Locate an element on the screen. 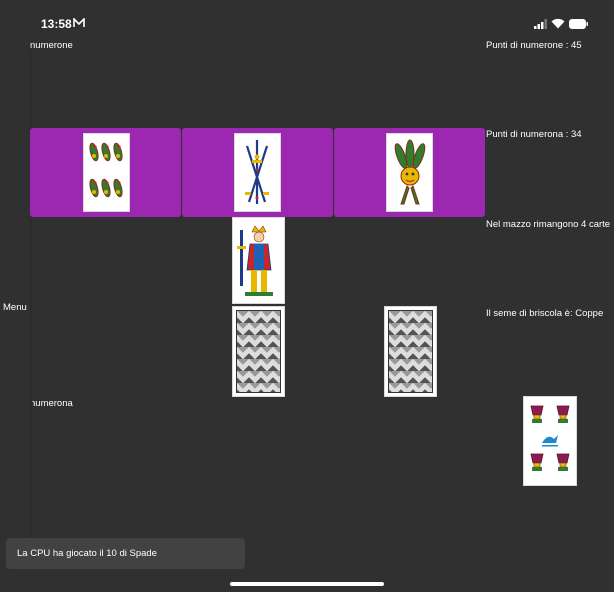 The image size is (614, 592). cpu-score: Punti di numerone : 45 is located at coordinates (534, 45).